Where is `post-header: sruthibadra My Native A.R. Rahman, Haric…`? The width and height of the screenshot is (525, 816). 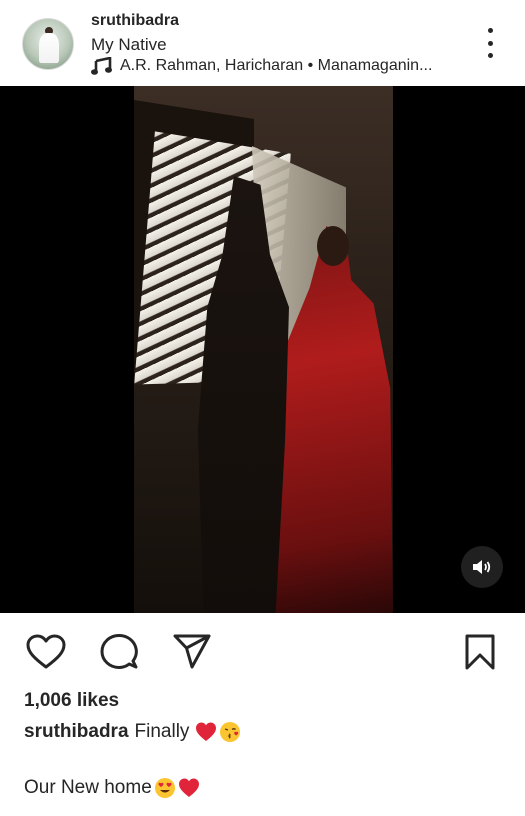 post-header: sruthibadra My Native A.R. Rahman, Haric… is located at coordinates (262, 43).